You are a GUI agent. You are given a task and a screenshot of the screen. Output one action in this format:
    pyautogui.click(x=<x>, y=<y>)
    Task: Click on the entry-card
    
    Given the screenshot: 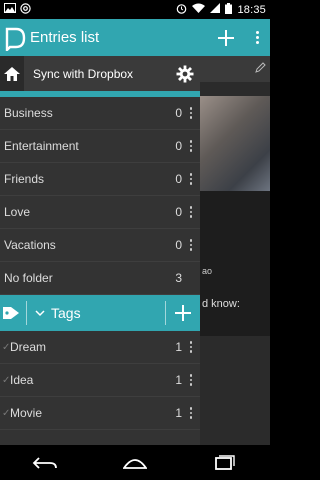 What is the action you would take?
    pyautogui.click(x=235, y=263)
    